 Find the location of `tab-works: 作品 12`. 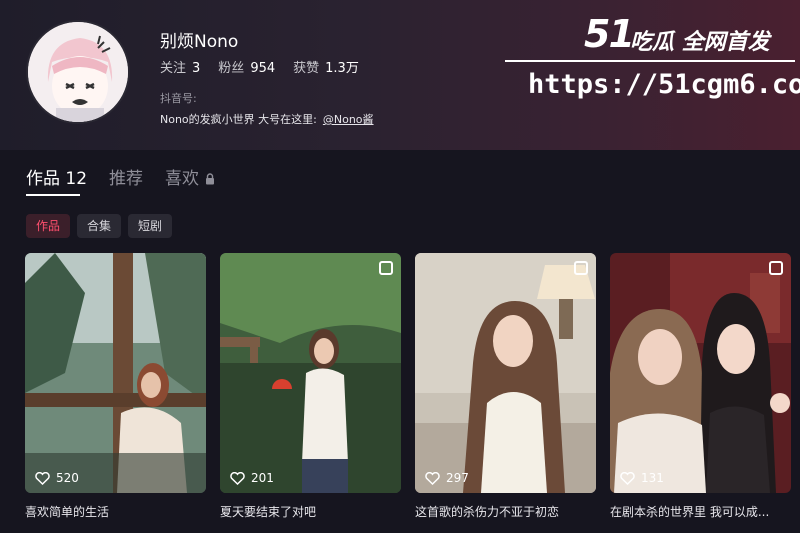

tab-works: 作品 12 is located at coordinates (56, 176).